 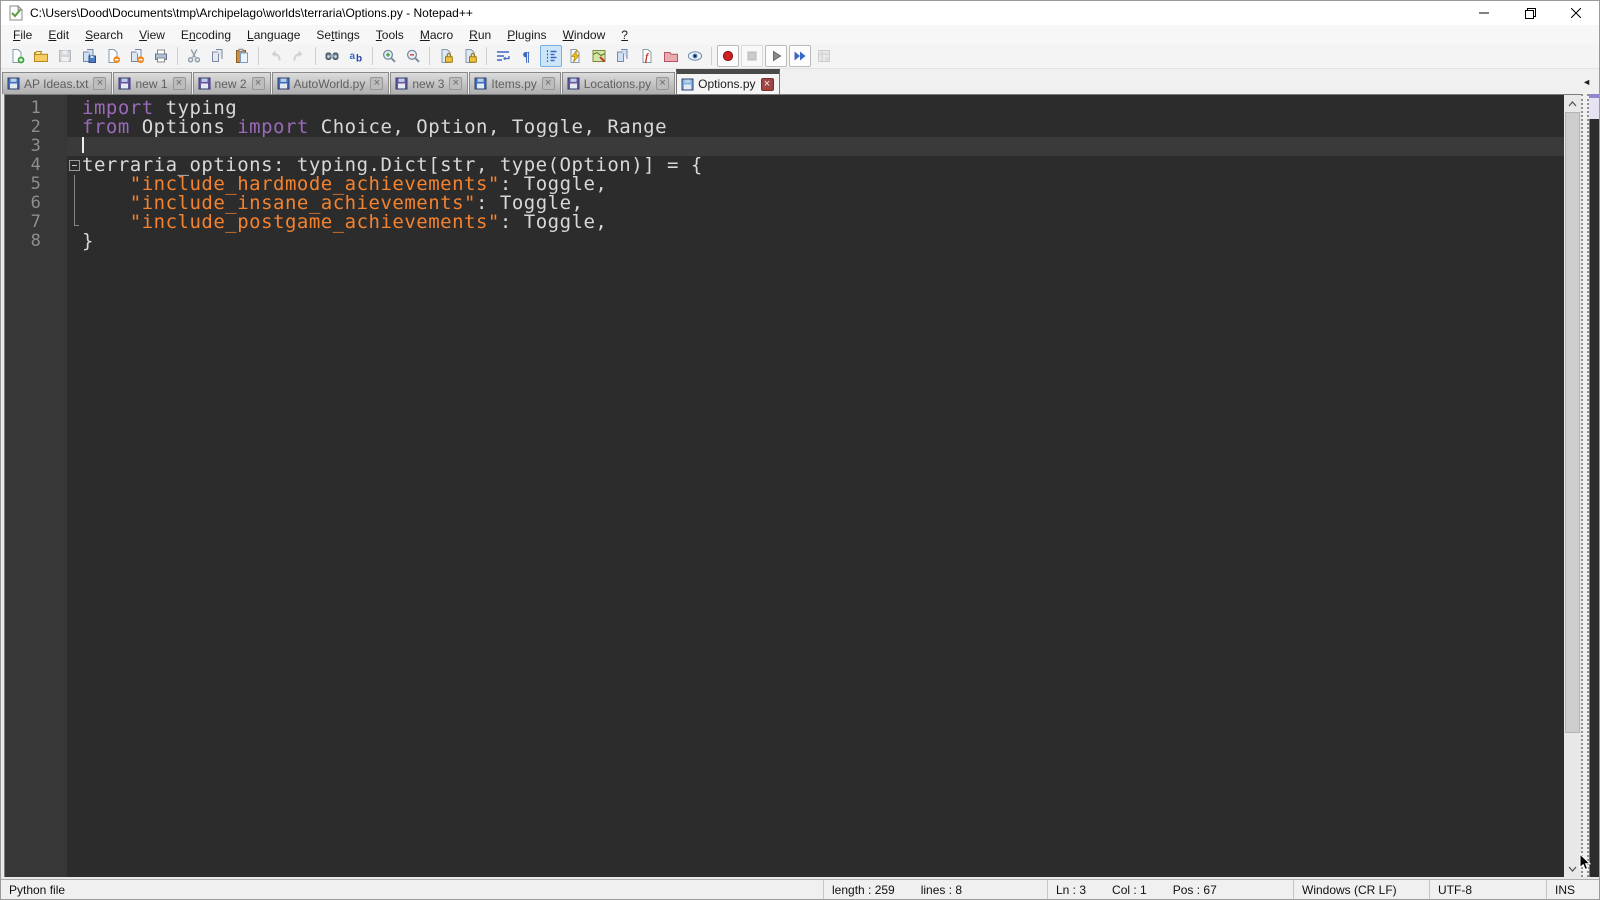 I want to click on plugin-execute-button, so click(x=575, y=56).